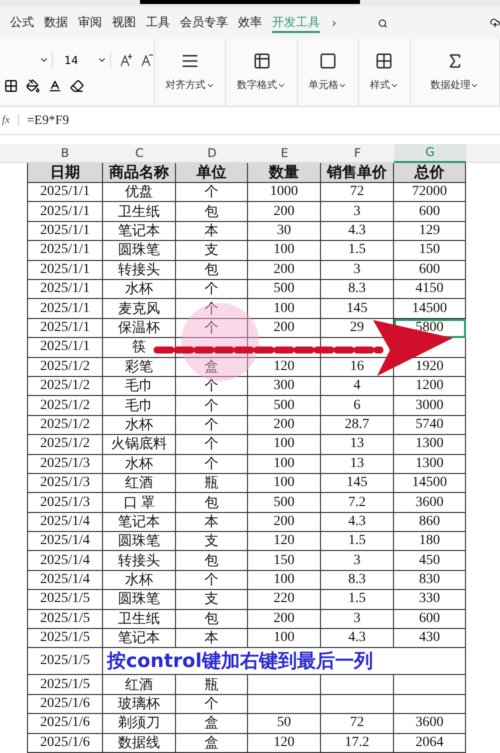 The width and height of the screenshot is (500, 753). Describe the element at coordinates (430, 192) in the screenshot. I see `table-cell: 72000` at that location.